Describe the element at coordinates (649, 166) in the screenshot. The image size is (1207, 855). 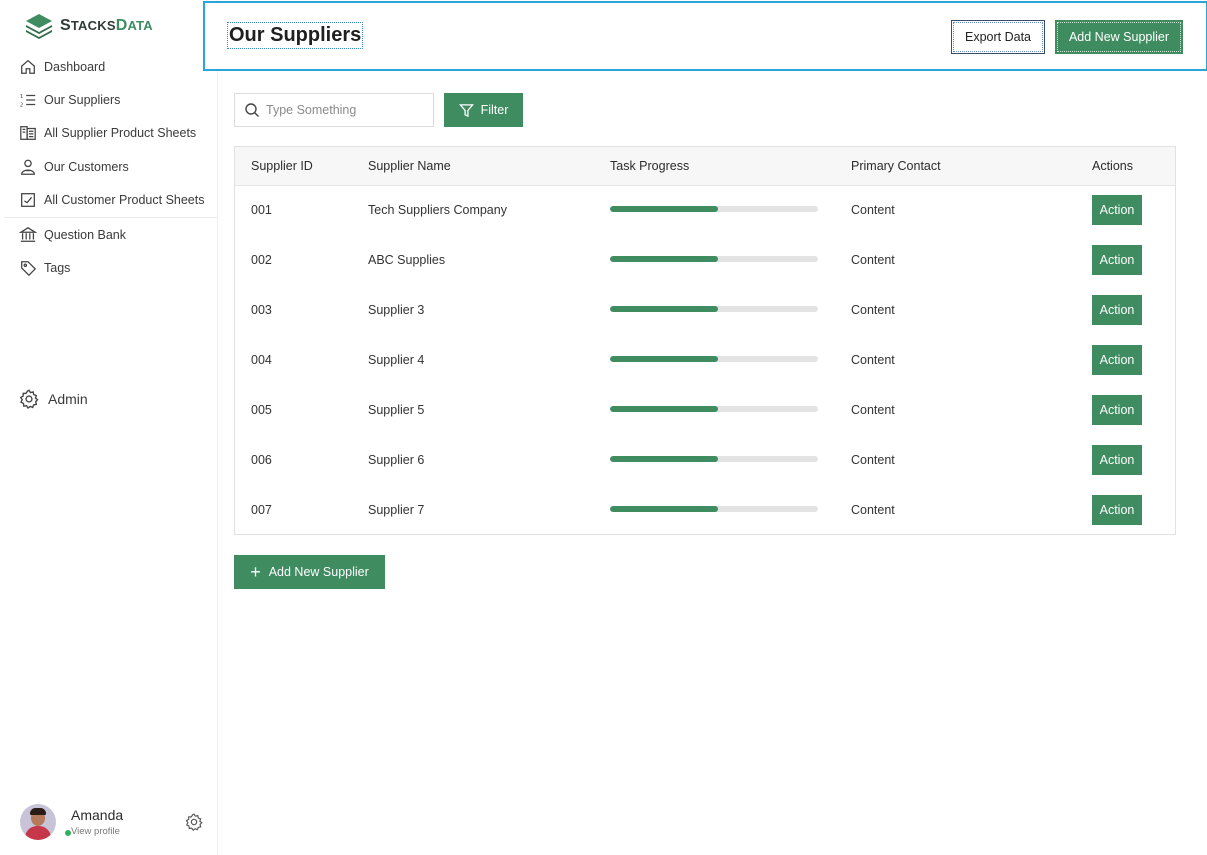
I see `column-header-task-progress: Task Progress` at that location.